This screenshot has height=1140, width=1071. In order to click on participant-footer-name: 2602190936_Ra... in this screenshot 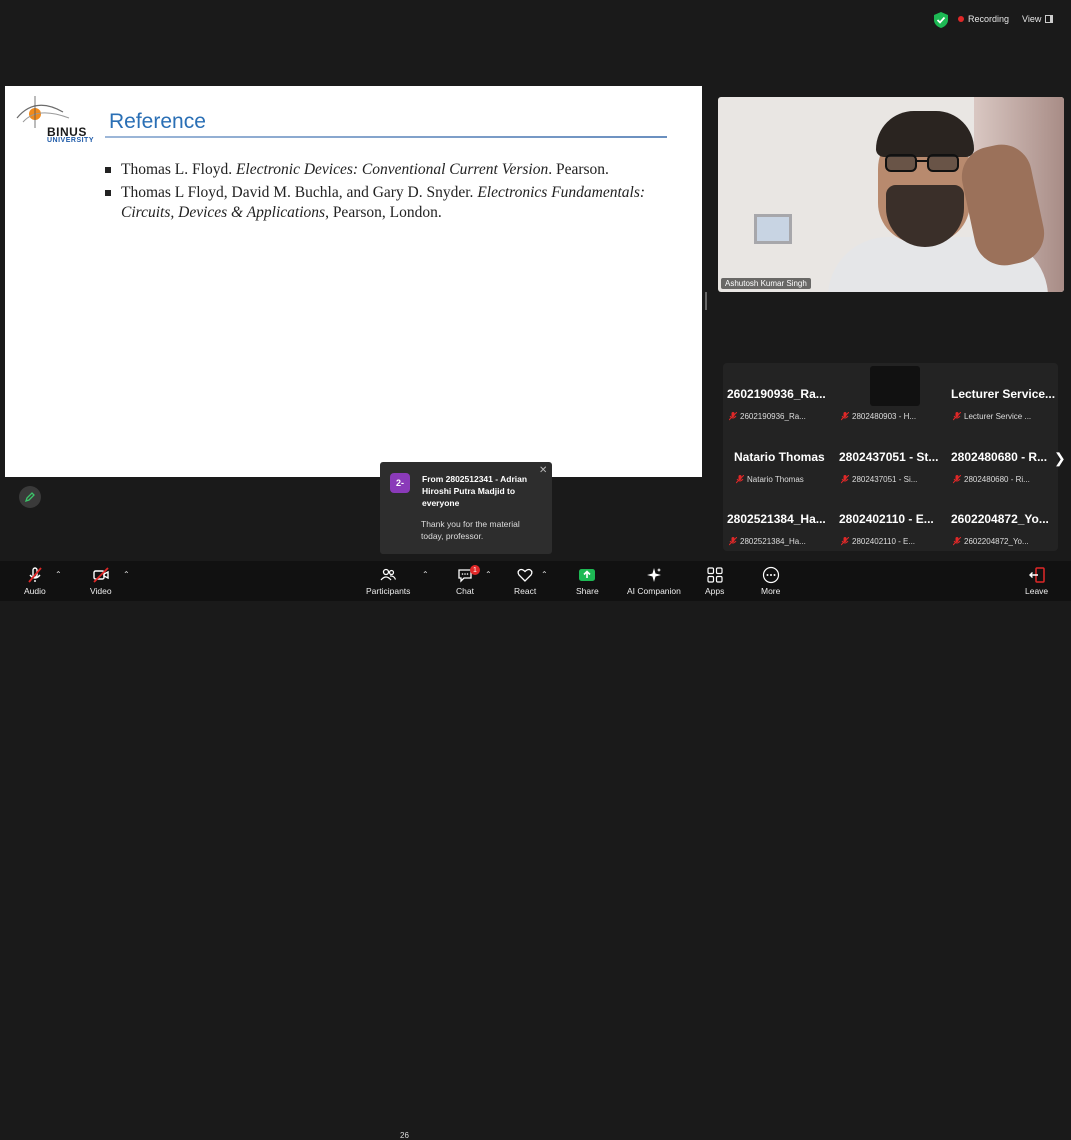, I will do `click(773, 416)`.